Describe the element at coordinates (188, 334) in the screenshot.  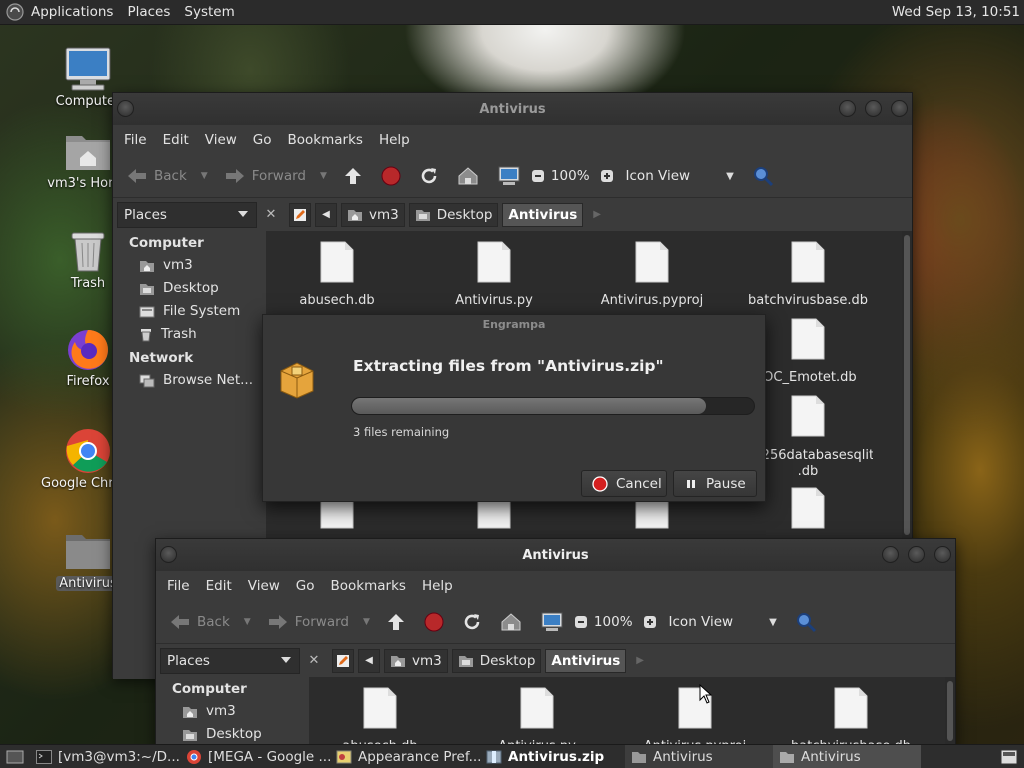
I see `sidebar-item-trash: Trash` at that location.